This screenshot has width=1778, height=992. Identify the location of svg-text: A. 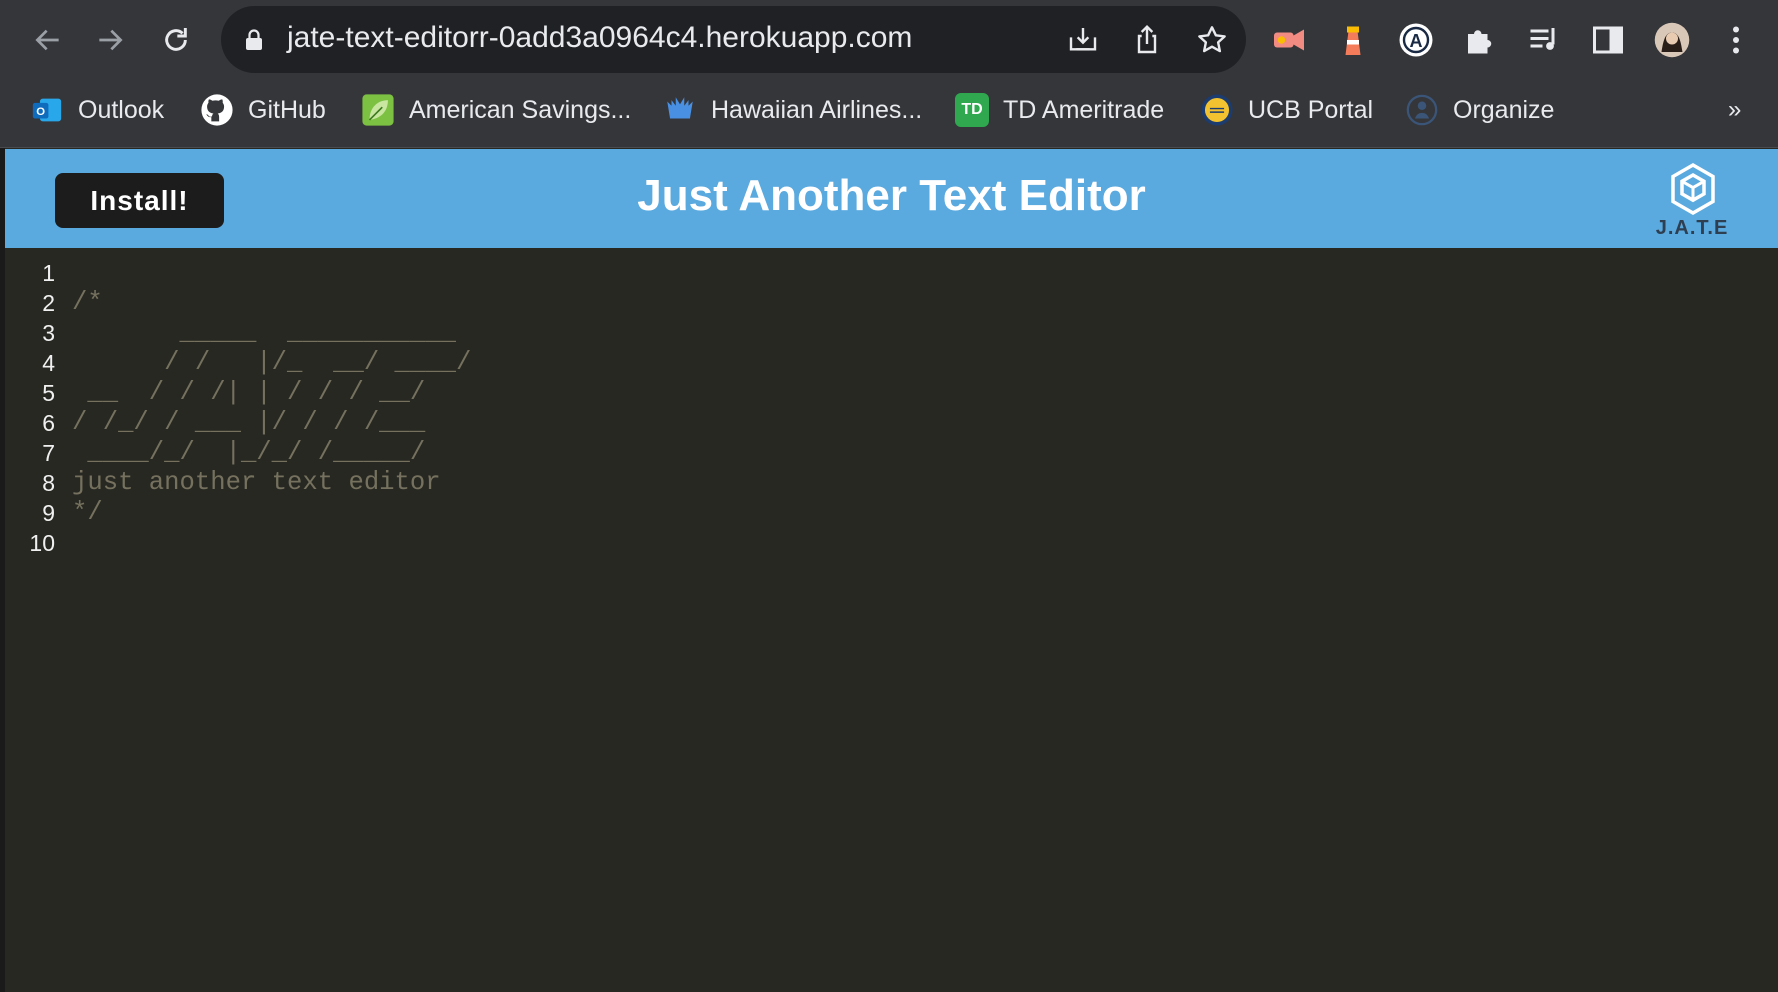
(1416, 41).